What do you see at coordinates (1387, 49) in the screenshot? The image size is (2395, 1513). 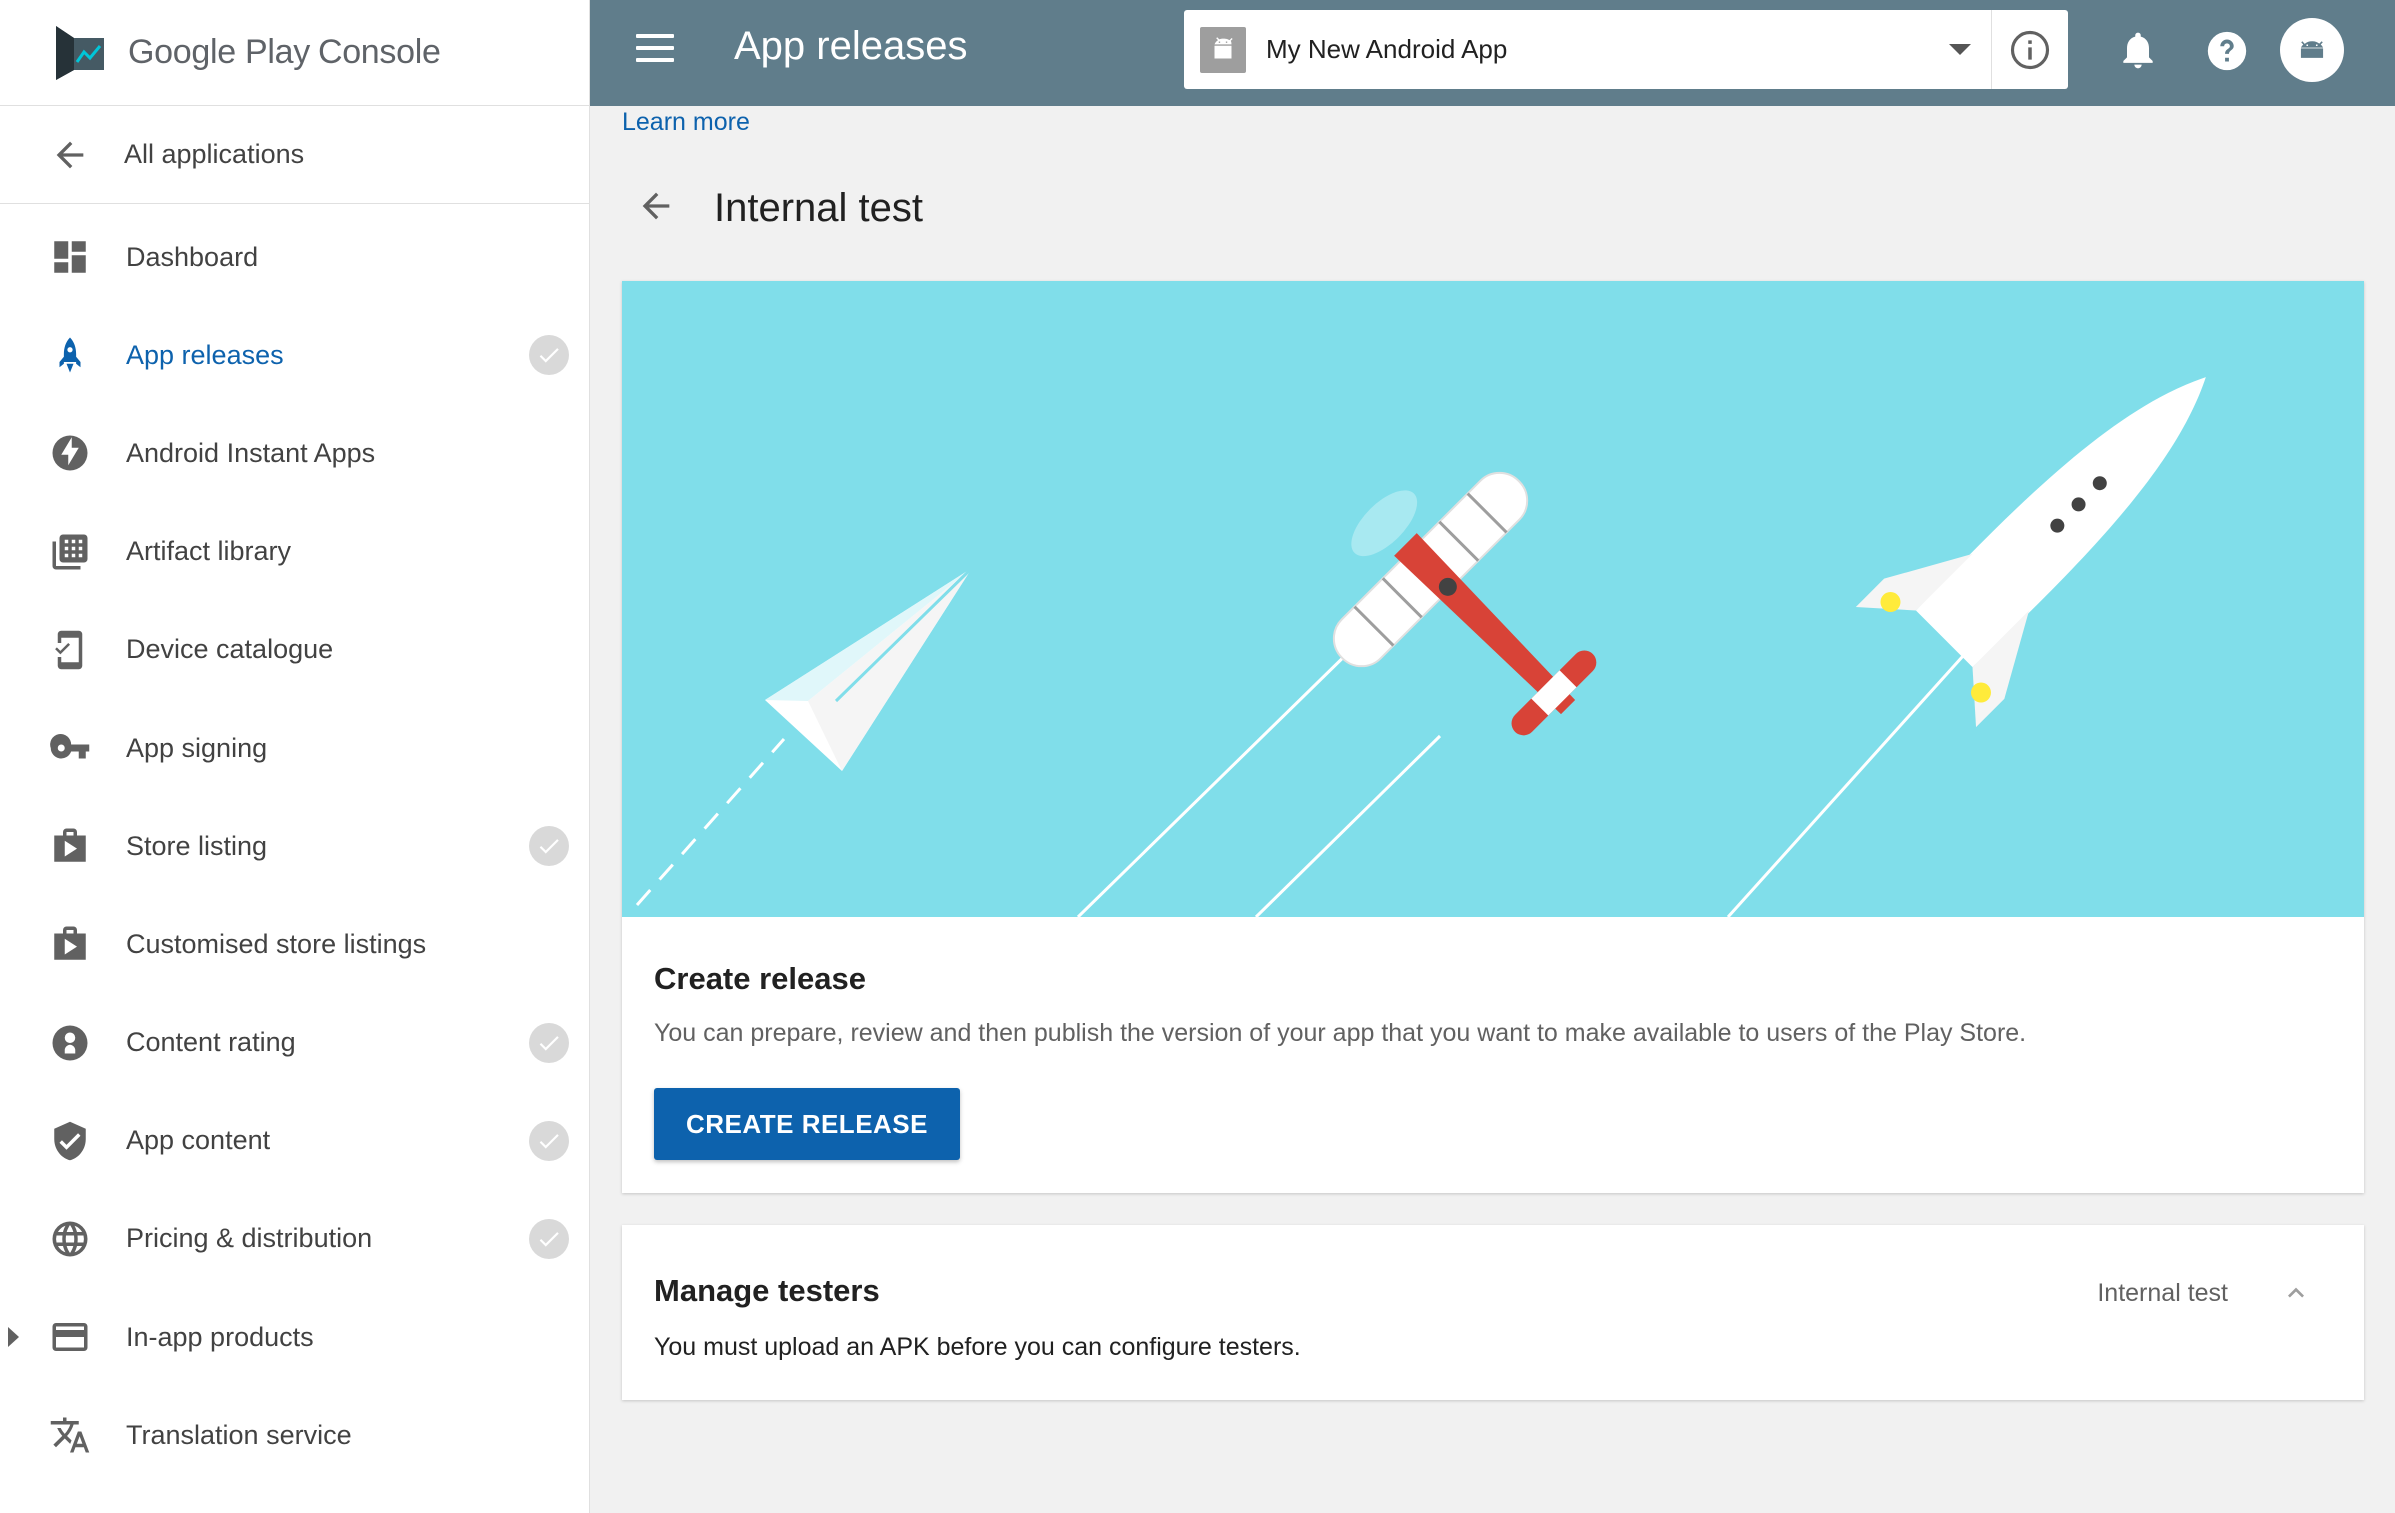 I see `app-selector-value: My New Android App` at bounding box center [1387, 49].